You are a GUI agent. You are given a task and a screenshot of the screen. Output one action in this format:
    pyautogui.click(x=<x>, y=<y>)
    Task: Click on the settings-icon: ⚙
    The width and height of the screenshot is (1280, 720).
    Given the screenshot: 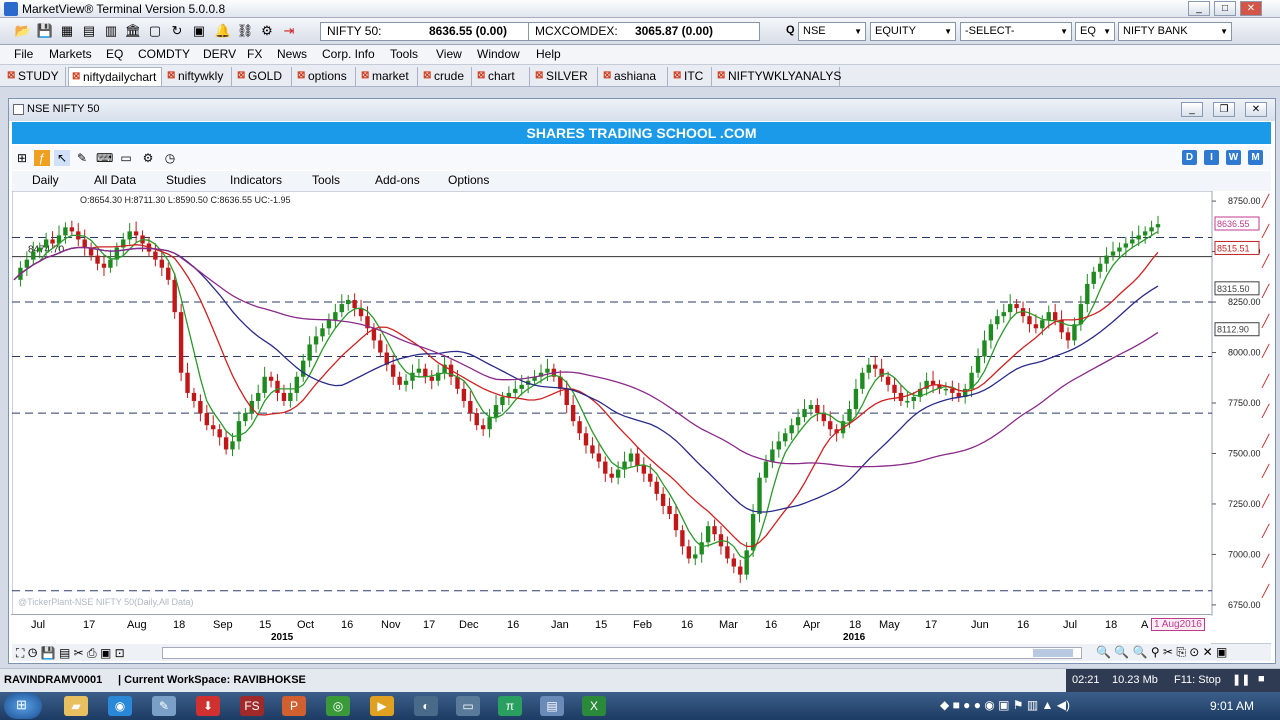 What is the action you would take?
    pyautogui.click(x=267, y=31)
    